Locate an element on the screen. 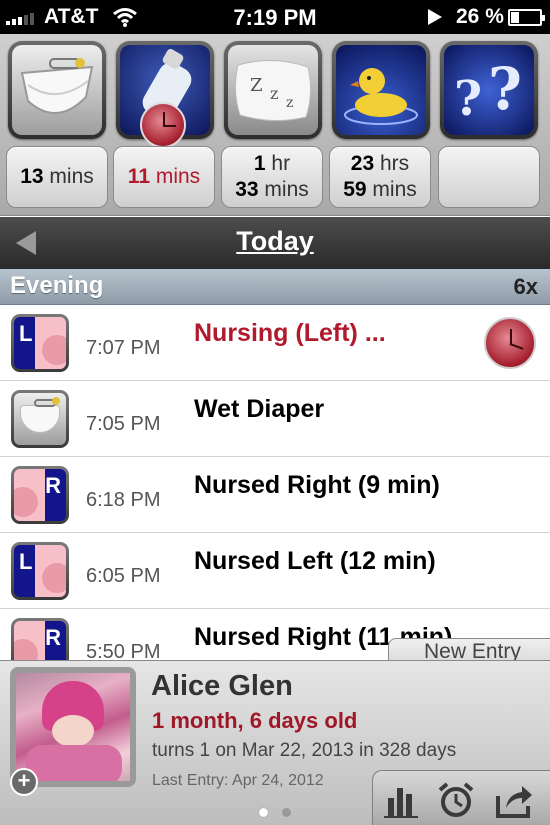  bath-category-button is located at coordinates (381, 90).